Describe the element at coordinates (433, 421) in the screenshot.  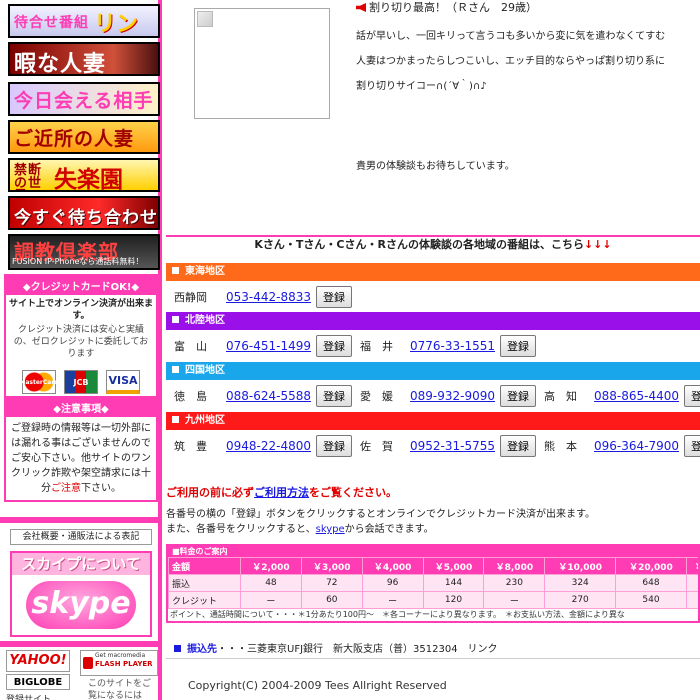
I see `region-header-kyushu: 九州地区` at that location.